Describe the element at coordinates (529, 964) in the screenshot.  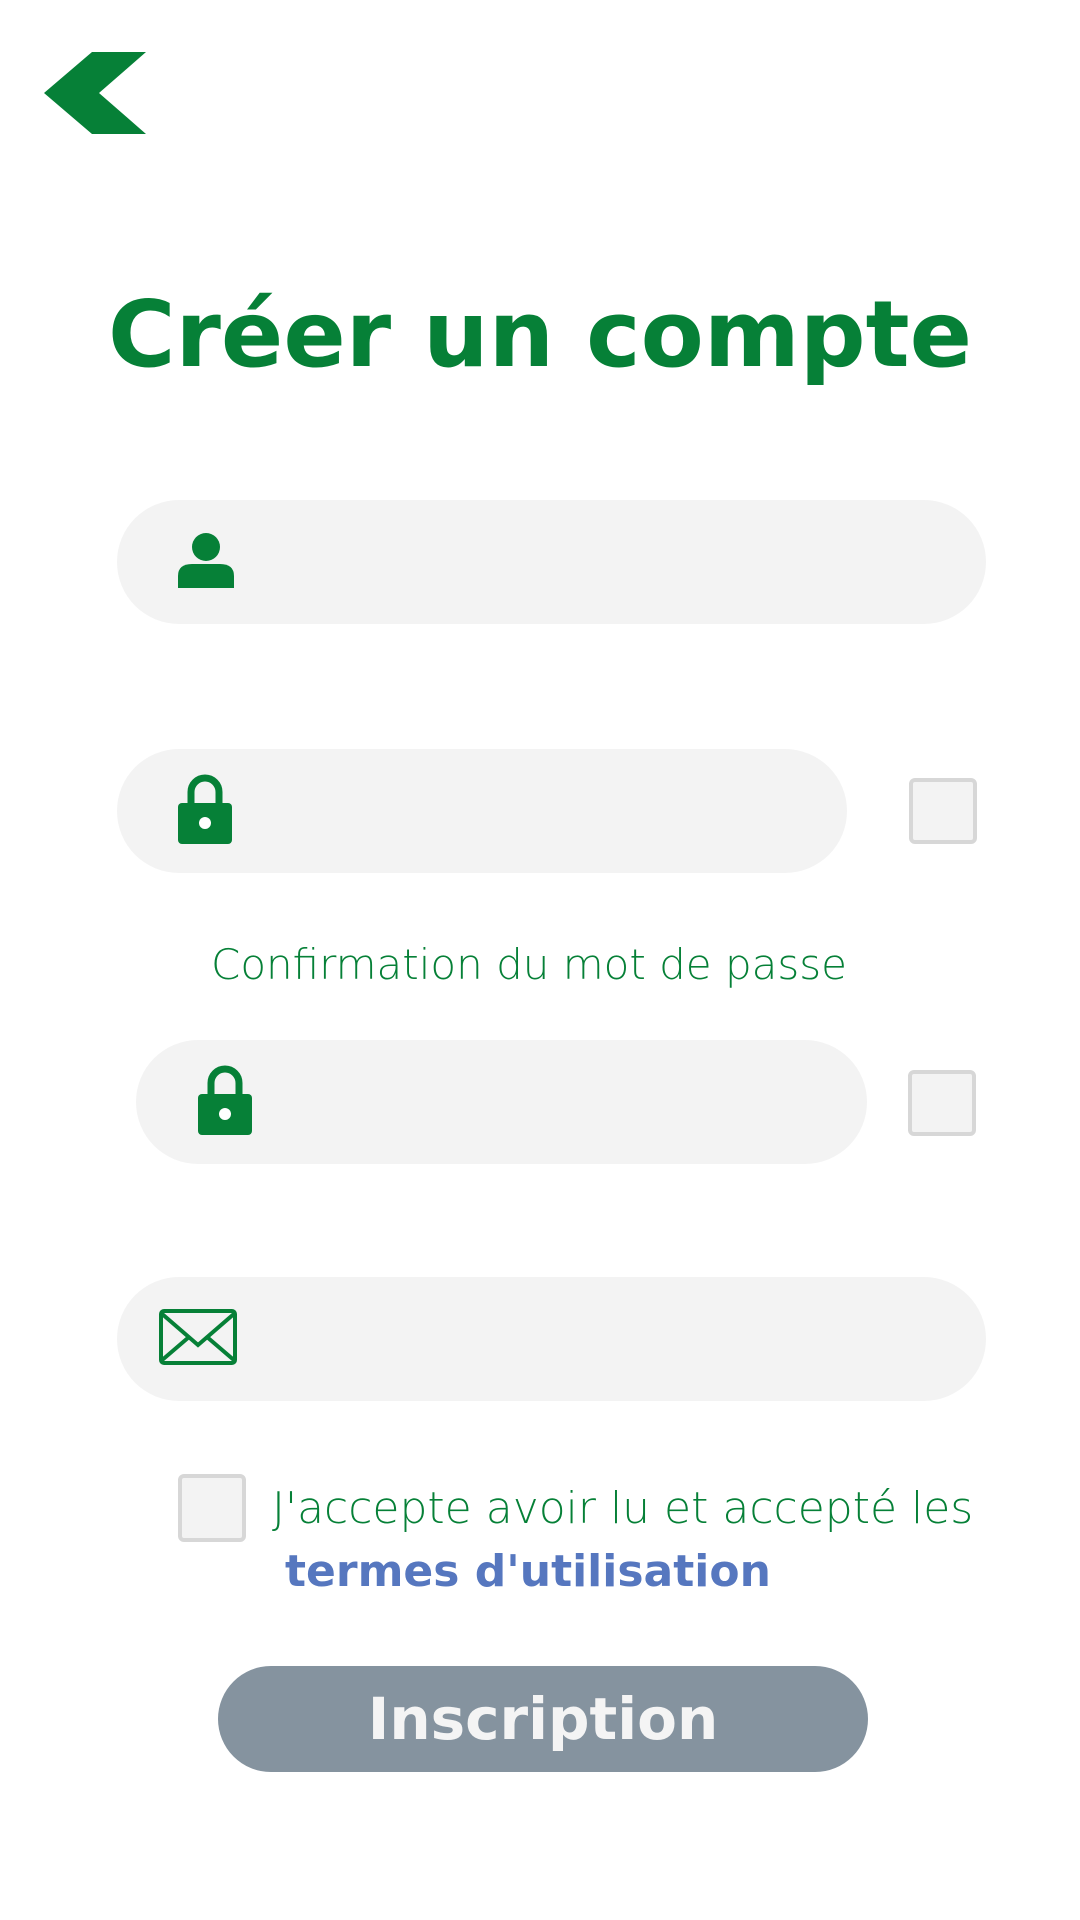
I see `confirm-password-label: Confirmation du mot de passe` at that location.